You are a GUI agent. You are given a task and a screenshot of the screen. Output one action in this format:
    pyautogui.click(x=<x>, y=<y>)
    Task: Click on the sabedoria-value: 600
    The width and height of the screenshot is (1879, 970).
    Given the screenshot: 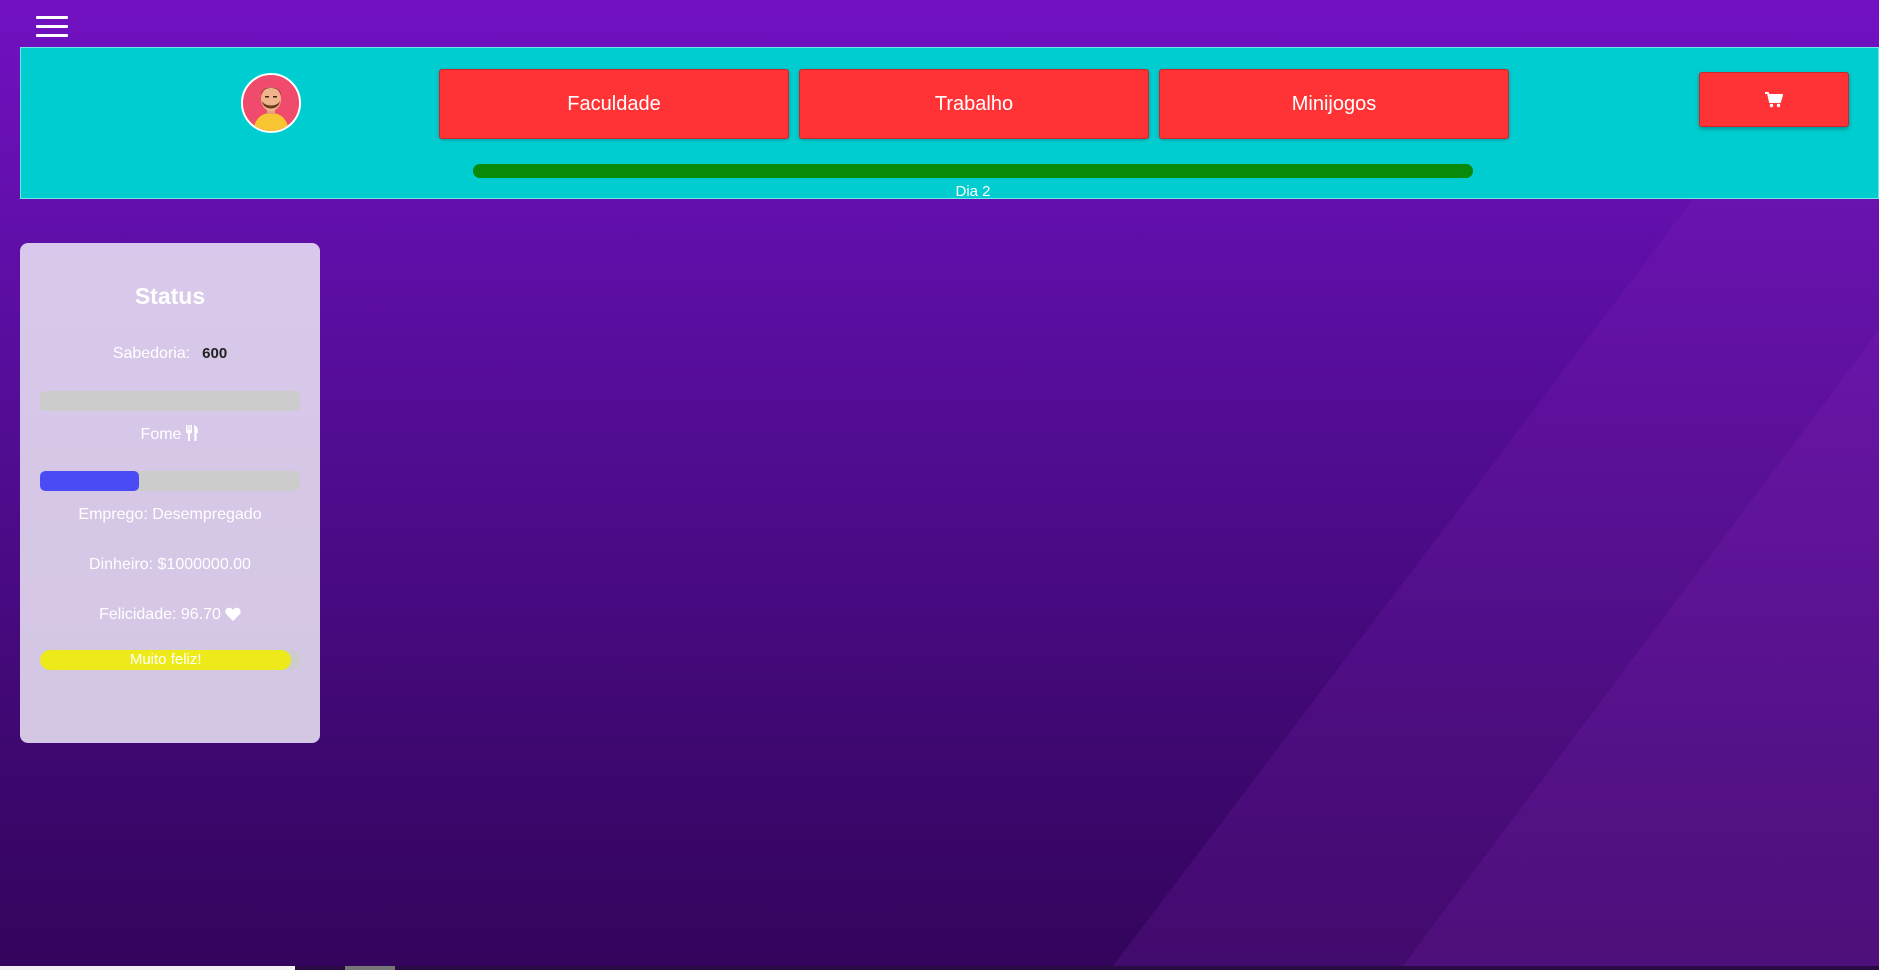 What is the action you would take?
    pyautogui.click(x=215, y=353)
    